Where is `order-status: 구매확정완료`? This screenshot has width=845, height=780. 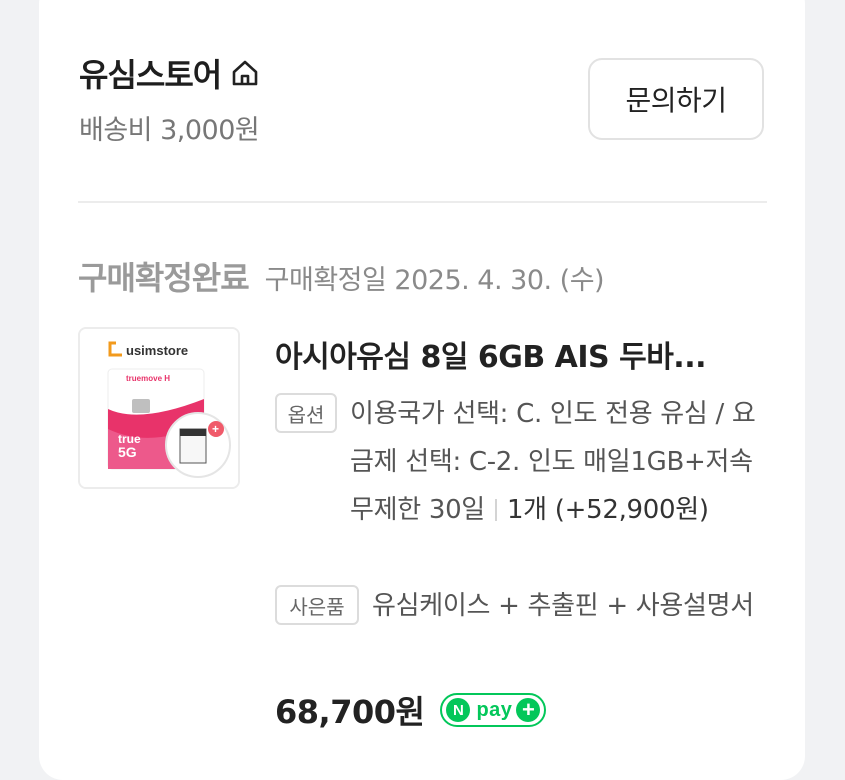 order-status: 구매확정완료 is located at coordinates (164, 278).